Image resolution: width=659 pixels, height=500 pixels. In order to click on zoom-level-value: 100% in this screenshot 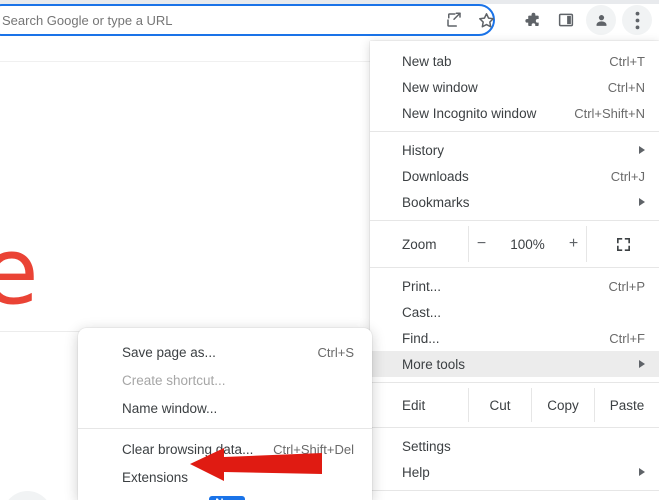, I will do `click(527, 244)`.